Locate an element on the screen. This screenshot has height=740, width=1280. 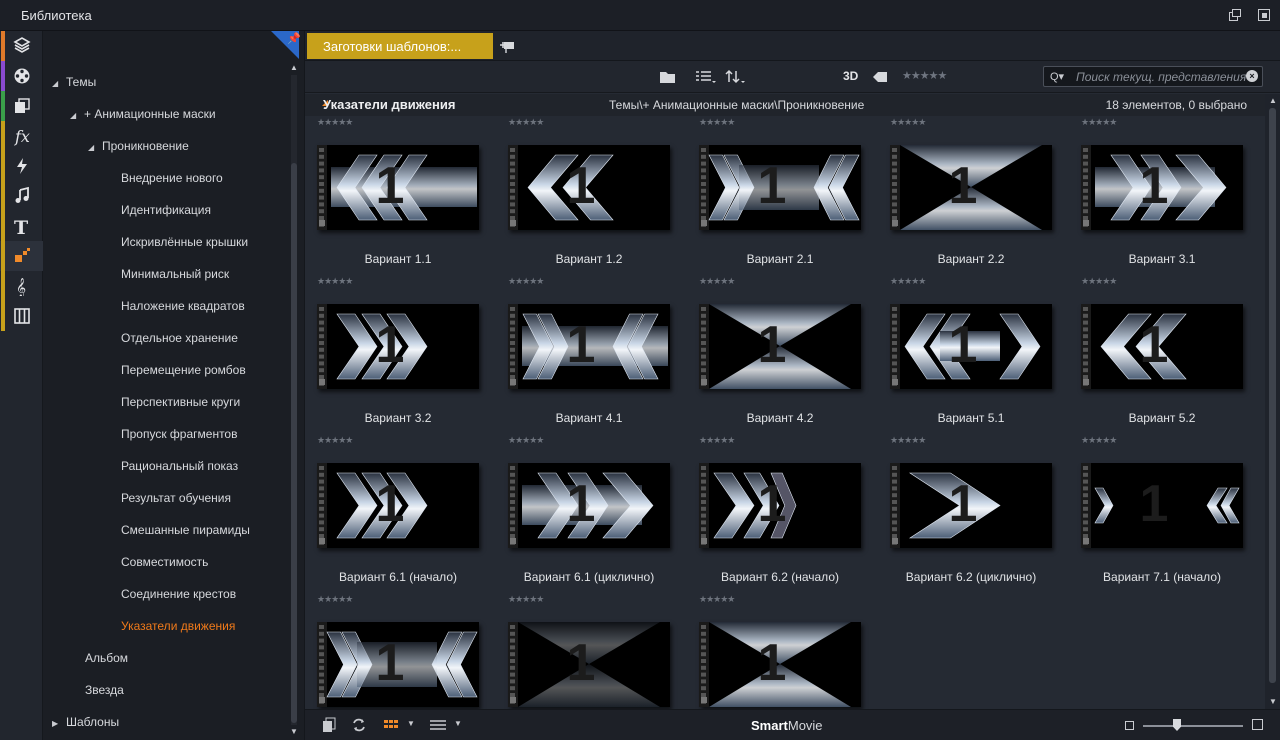
expand-arrow-icon: ▶ is located at coordinates (59, 723).